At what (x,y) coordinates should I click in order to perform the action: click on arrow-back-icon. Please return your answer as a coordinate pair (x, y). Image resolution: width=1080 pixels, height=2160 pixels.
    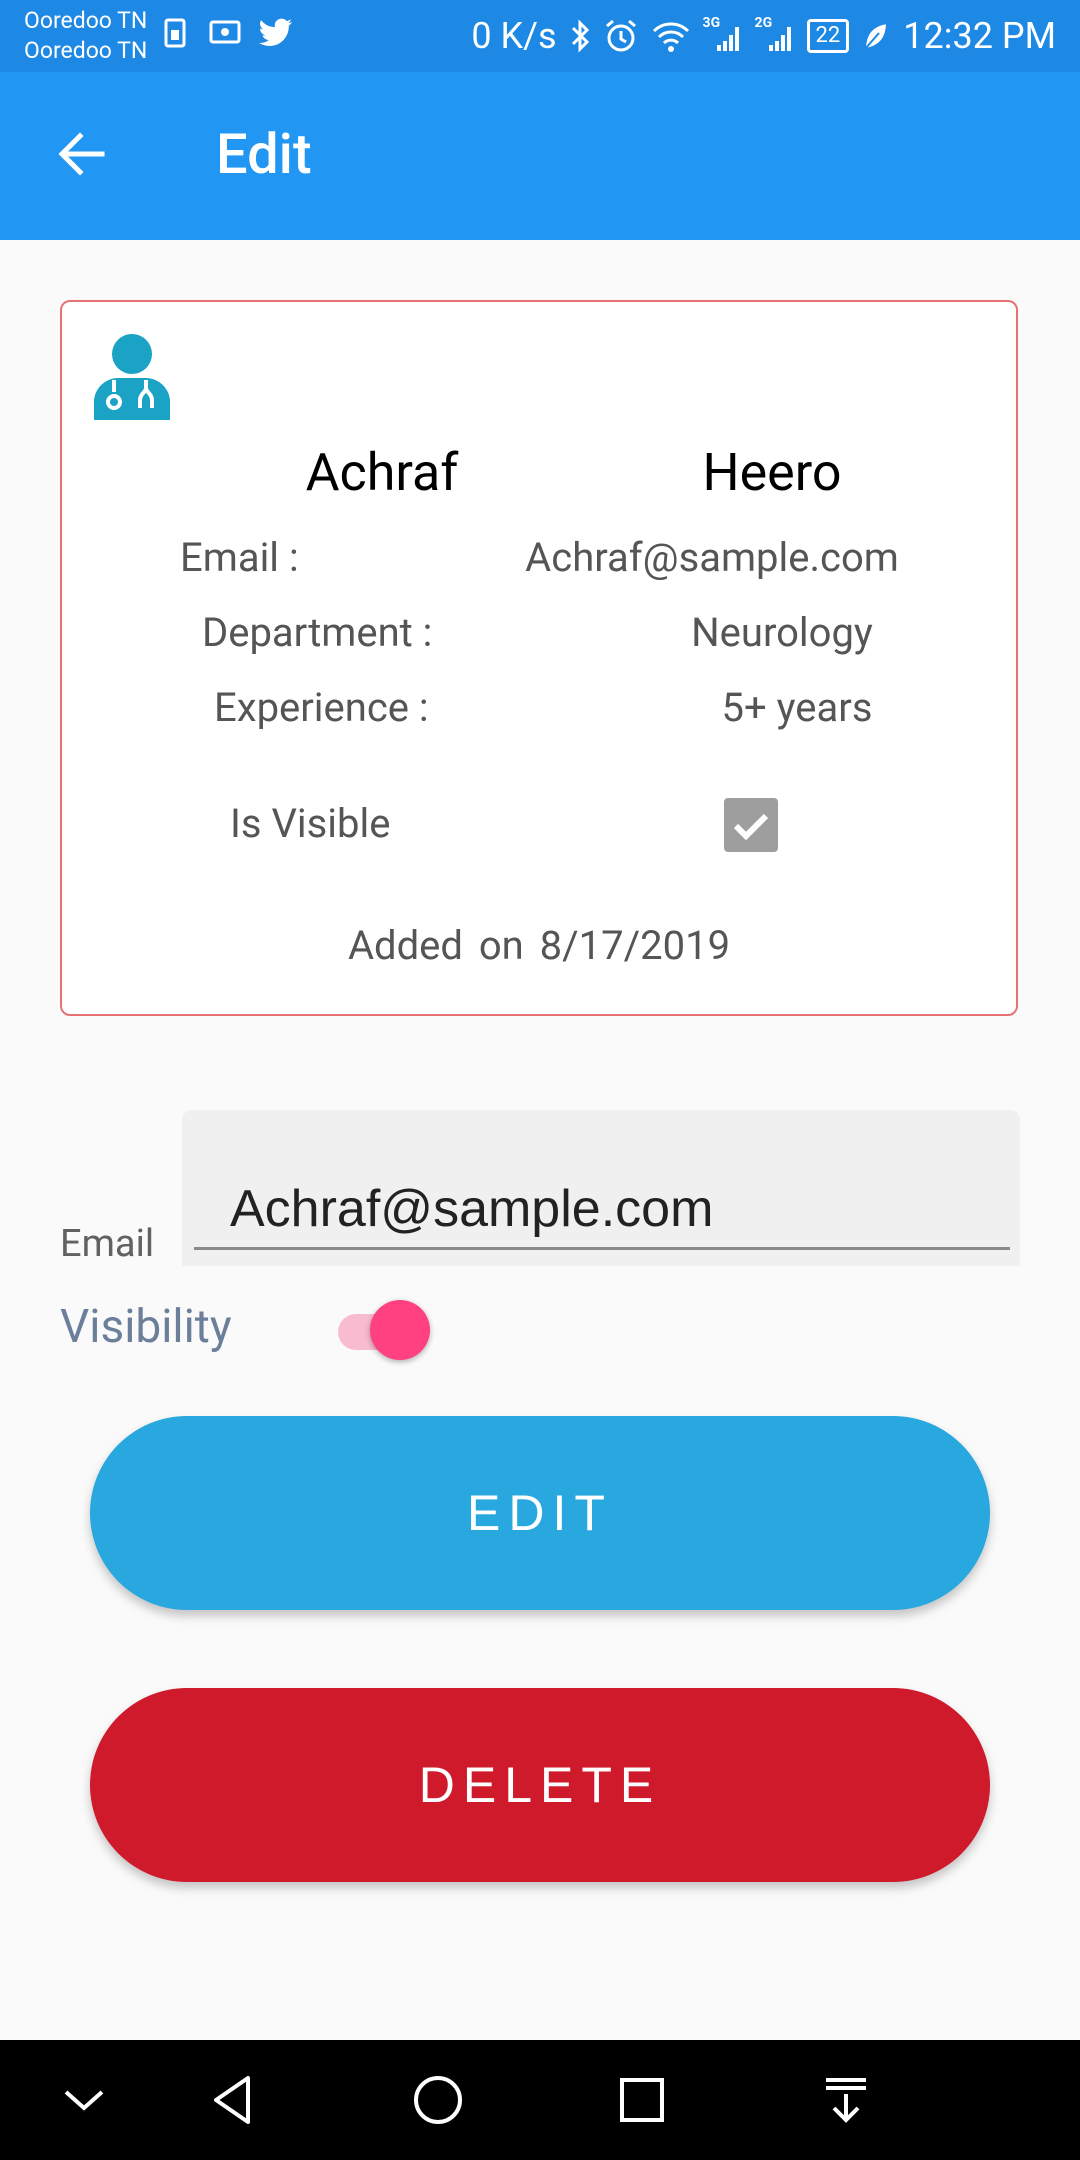
    Looking at the image, I should click on (81, 154).